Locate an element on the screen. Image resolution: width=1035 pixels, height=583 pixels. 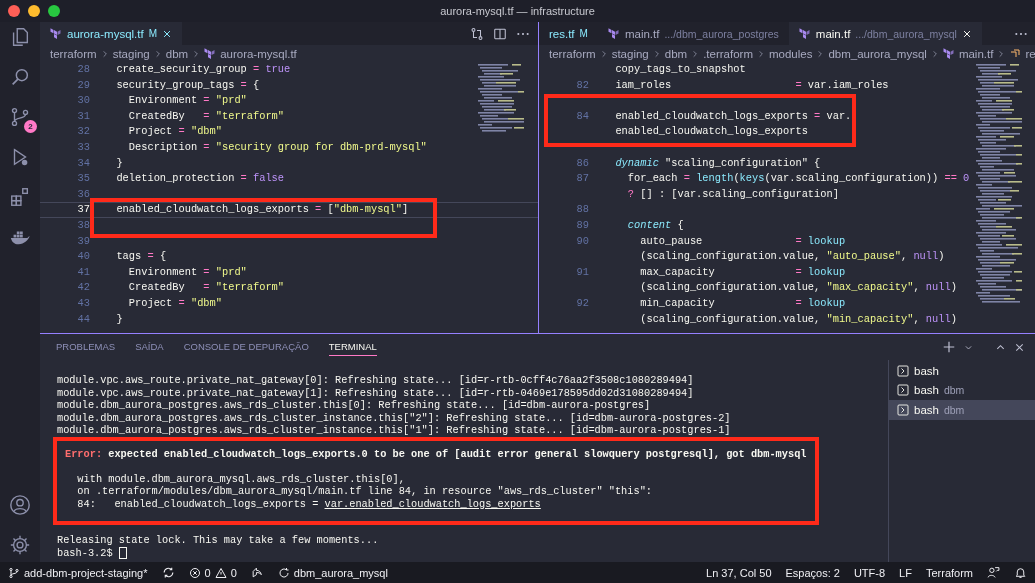
code-line: enabled_cloudwatch_logs_exports is located at coordinates (711, 132).